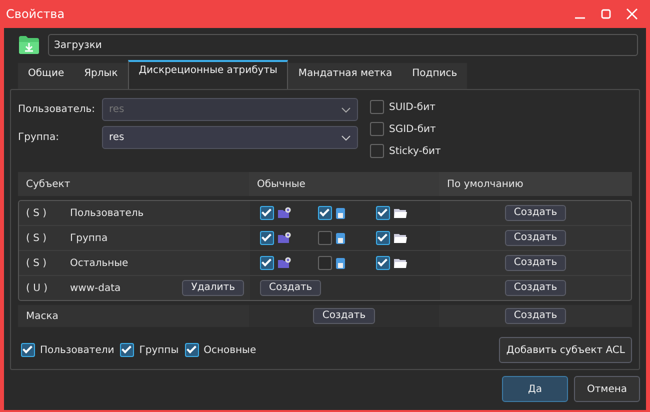 This screenshot has height=412, width=650. I want to click on tab: Мандатная метка, so click(345, 75).